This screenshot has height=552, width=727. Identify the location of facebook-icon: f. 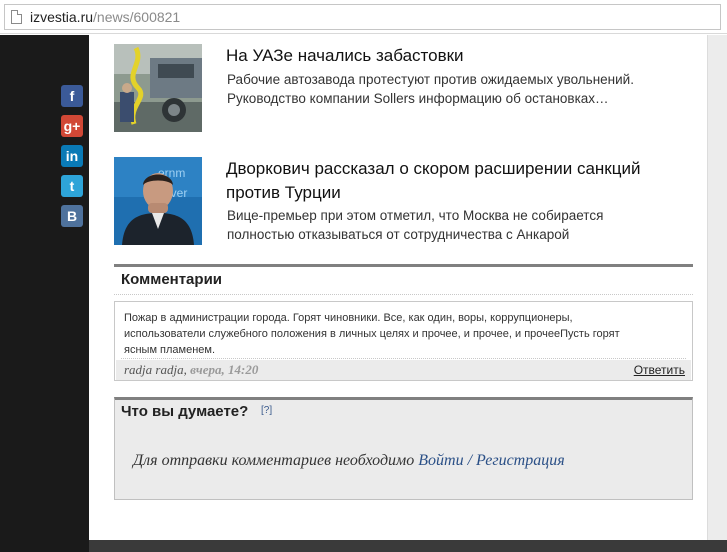
(72, 96).